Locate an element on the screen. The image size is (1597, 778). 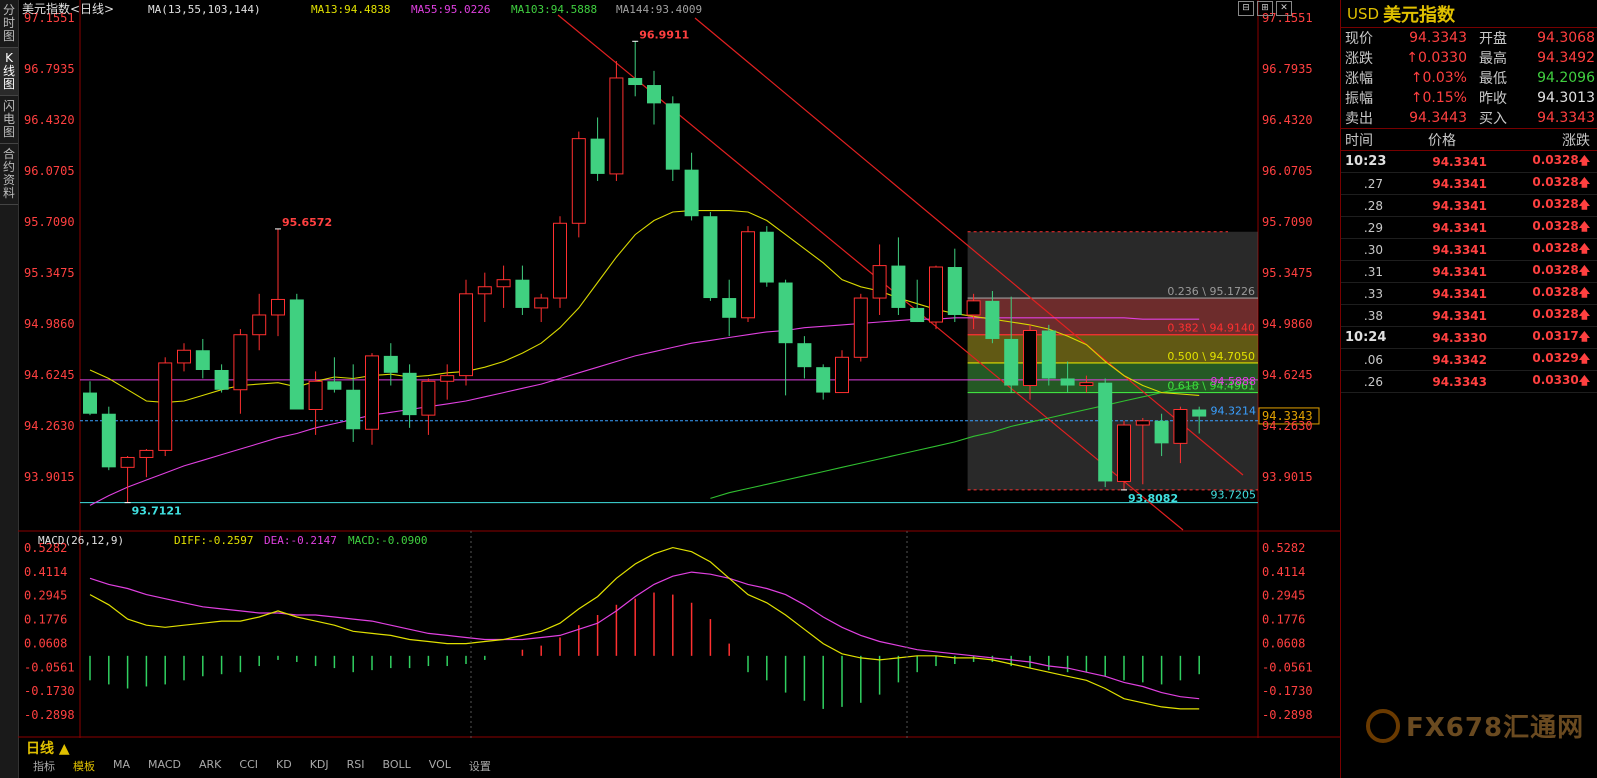
tick-price: 94.3342 is located at coordinates (1459, 359).